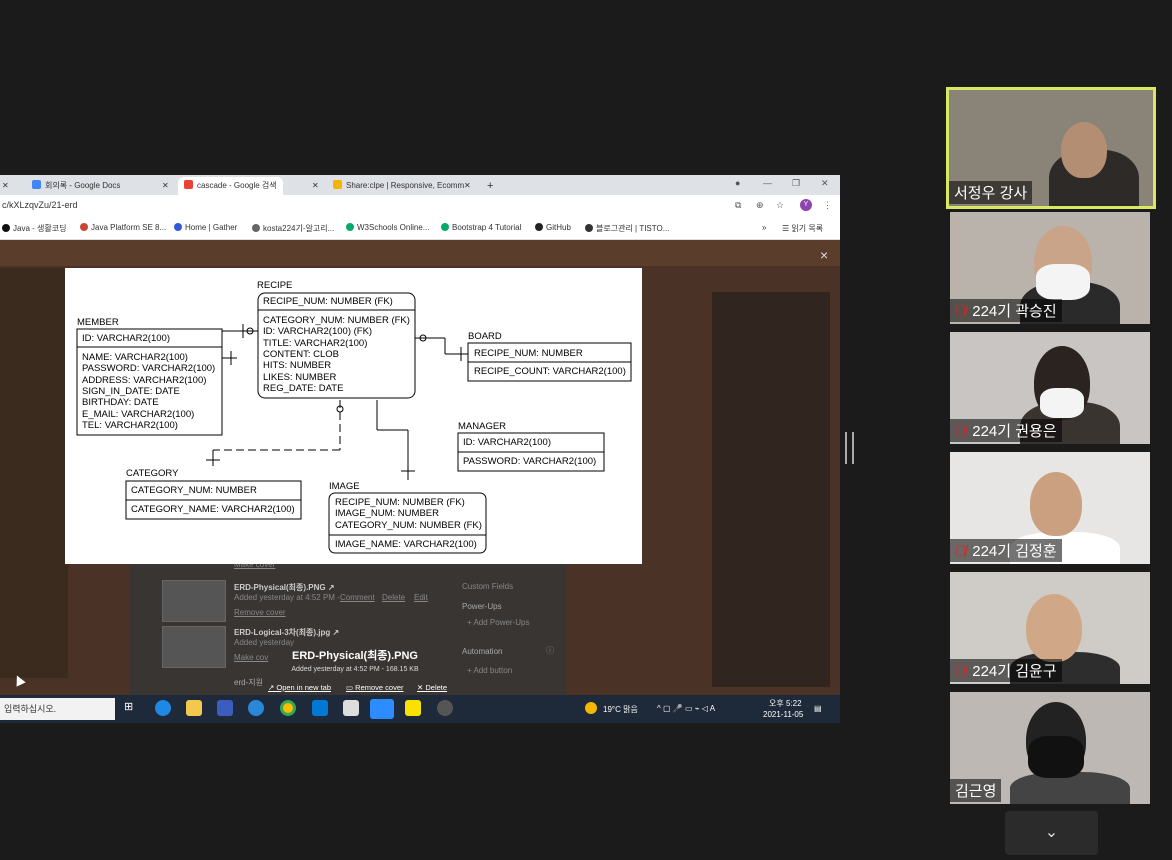 This screenshot has width=1172, height=860. Describe the element at coordinates (57, 709) in the screenshot. I see `taskbar-search-input: 입력하십시오.` at that location.